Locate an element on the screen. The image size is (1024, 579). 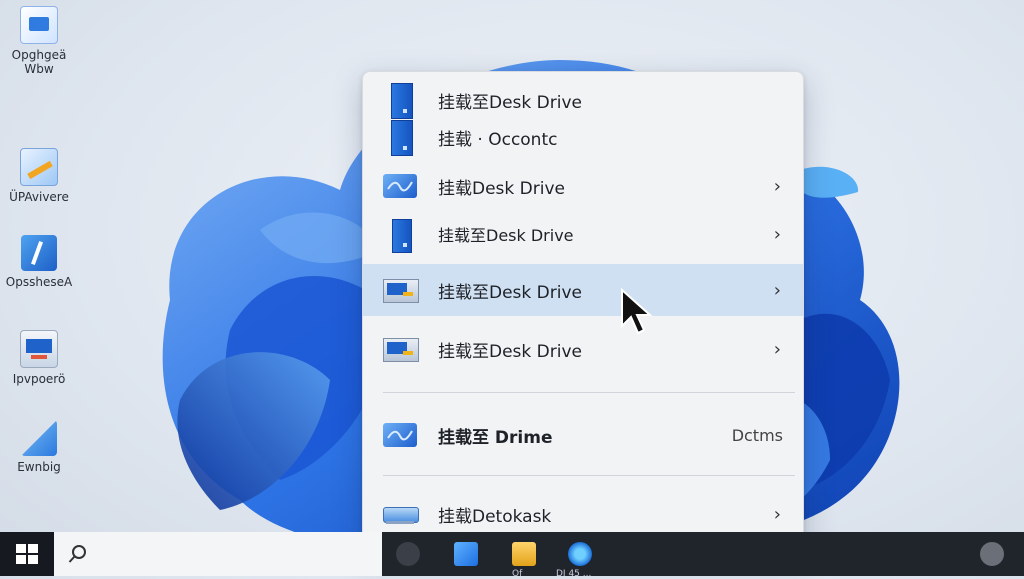
tray-drive-icon is located at coordinates (401, 514).